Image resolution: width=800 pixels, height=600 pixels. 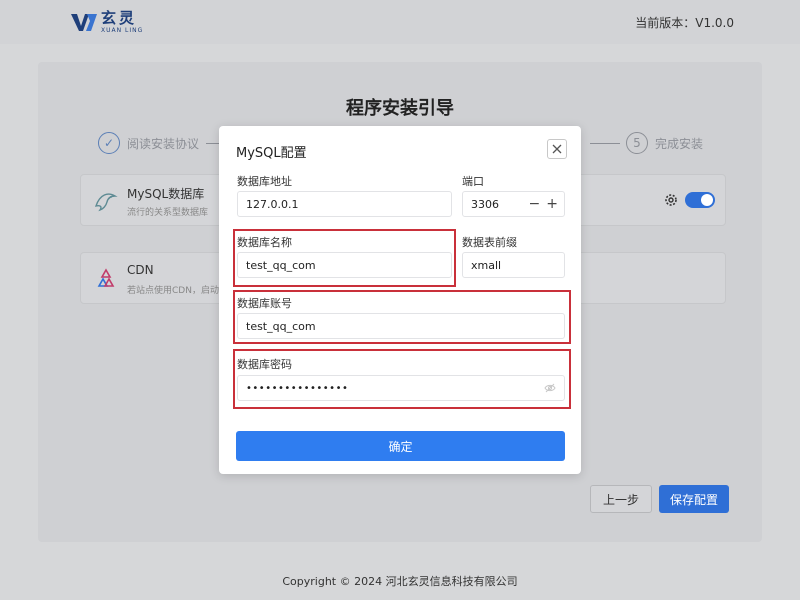 What do you see at coordinates (684, 23) in the screenshot?
I see `version-label: 当前版本：V1.0.0` at bounding box center [684, 23].